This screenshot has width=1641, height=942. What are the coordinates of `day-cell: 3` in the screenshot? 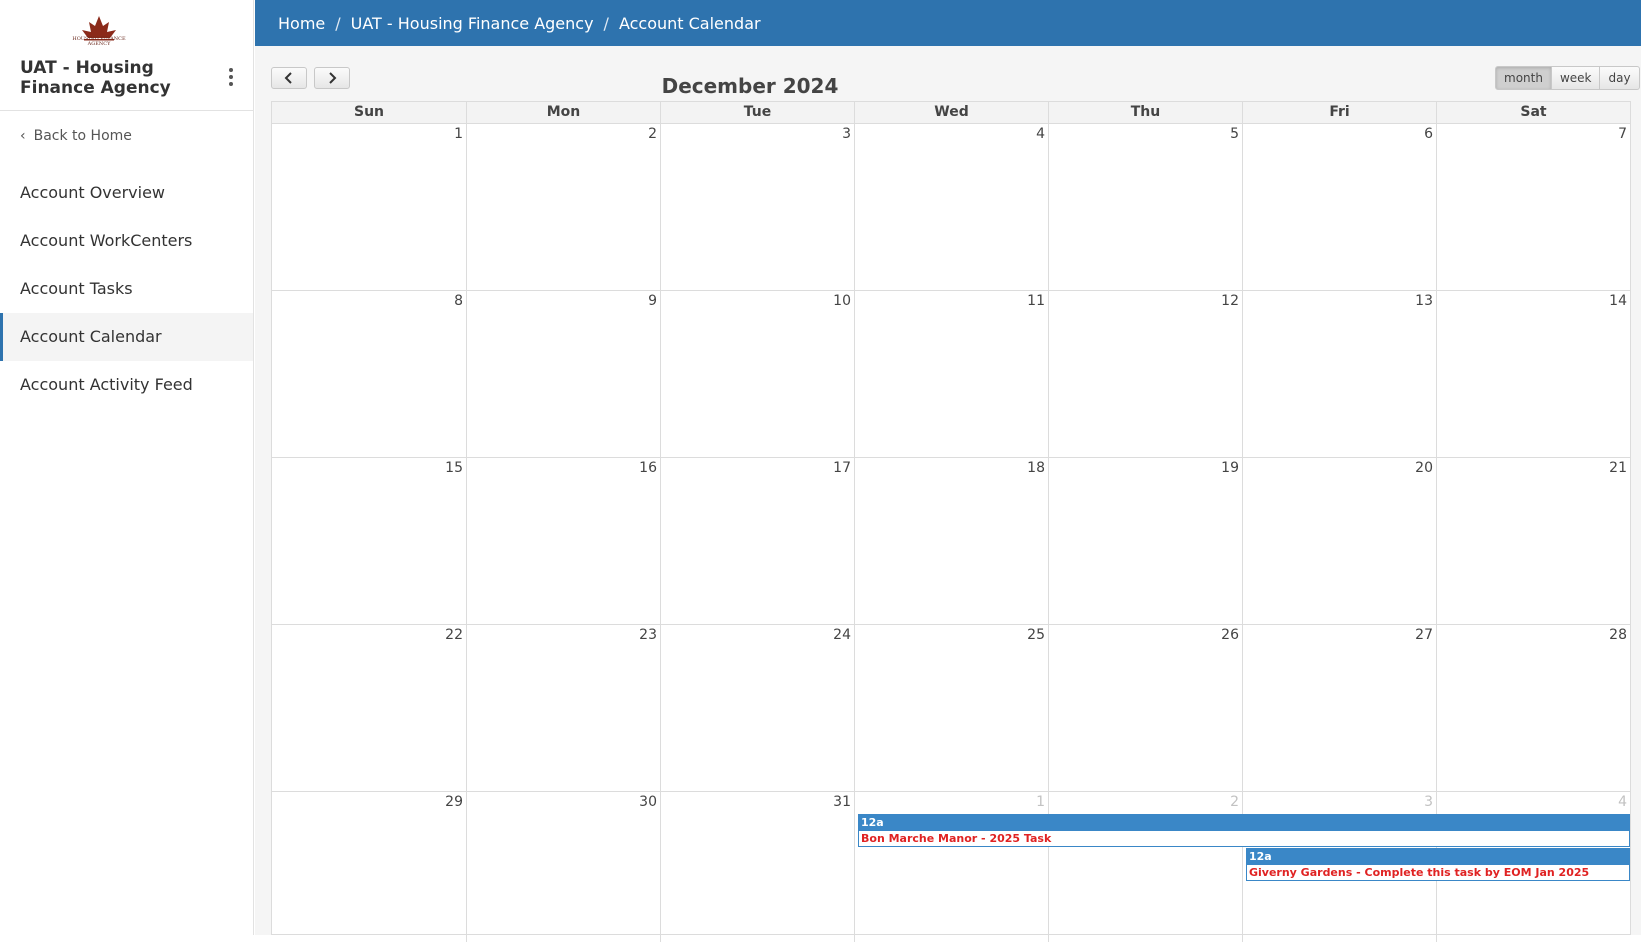 It's located at (757, 207).